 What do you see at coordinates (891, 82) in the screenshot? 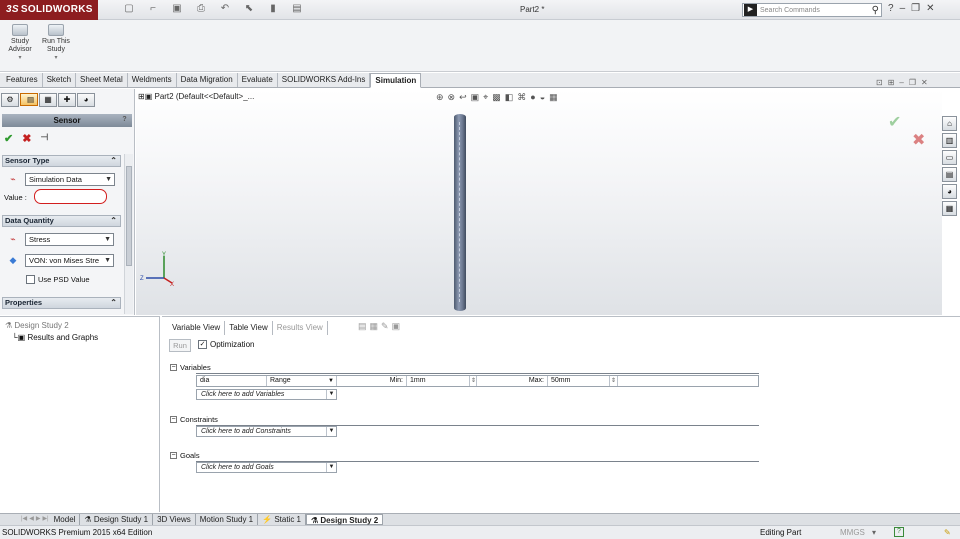
I see `cascade-icon: ⊞` at bounding box center [891, 82].